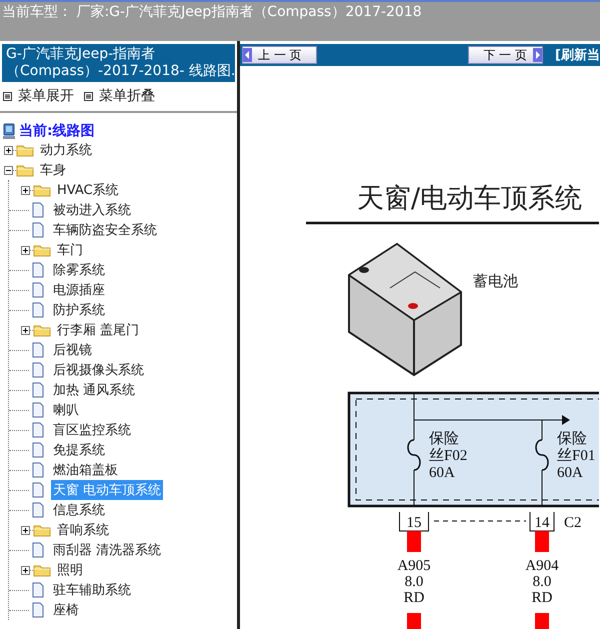 The height and width of the screenshot is (629, 600). I want to click on battery-icon, so click(405, 309).